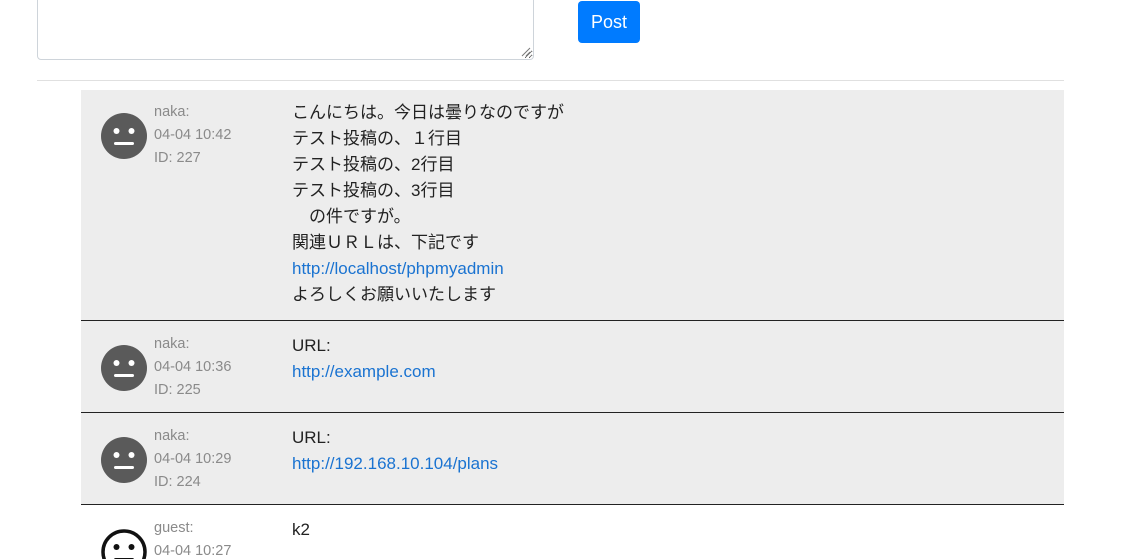 This screenshot has width=1131, height=559. What do you see at coordinates (395, 464) in the screenshot?
I see `post-link: http://192.168.10.104/plans` at bounding box center [395, 464].